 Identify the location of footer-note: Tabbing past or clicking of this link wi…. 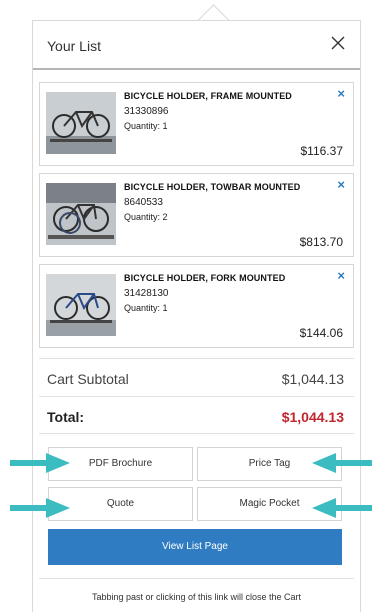
(196, 597).